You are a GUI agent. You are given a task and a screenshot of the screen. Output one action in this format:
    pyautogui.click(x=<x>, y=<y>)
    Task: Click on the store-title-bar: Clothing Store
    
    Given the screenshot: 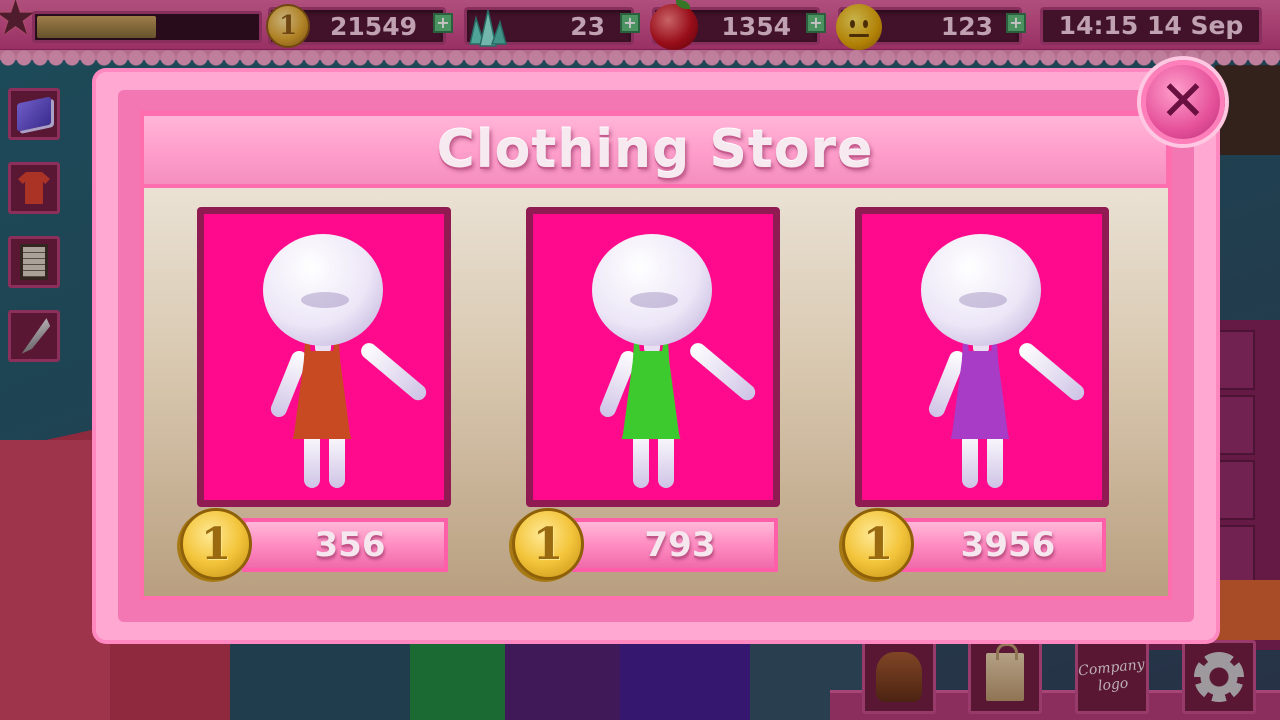 What is the action you would take?
    pyautogui.click(x=655, y=150)
    